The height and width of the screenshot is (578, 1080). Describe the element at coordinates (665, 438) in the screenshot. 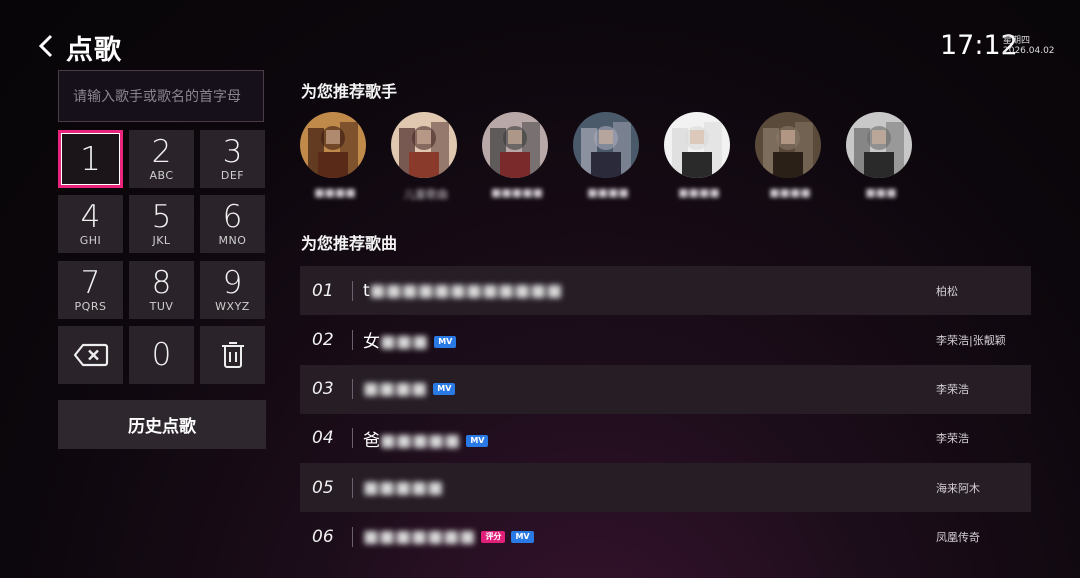

I see `song-row: 04 爸■■■■■ MV 李荣浩` at that location.